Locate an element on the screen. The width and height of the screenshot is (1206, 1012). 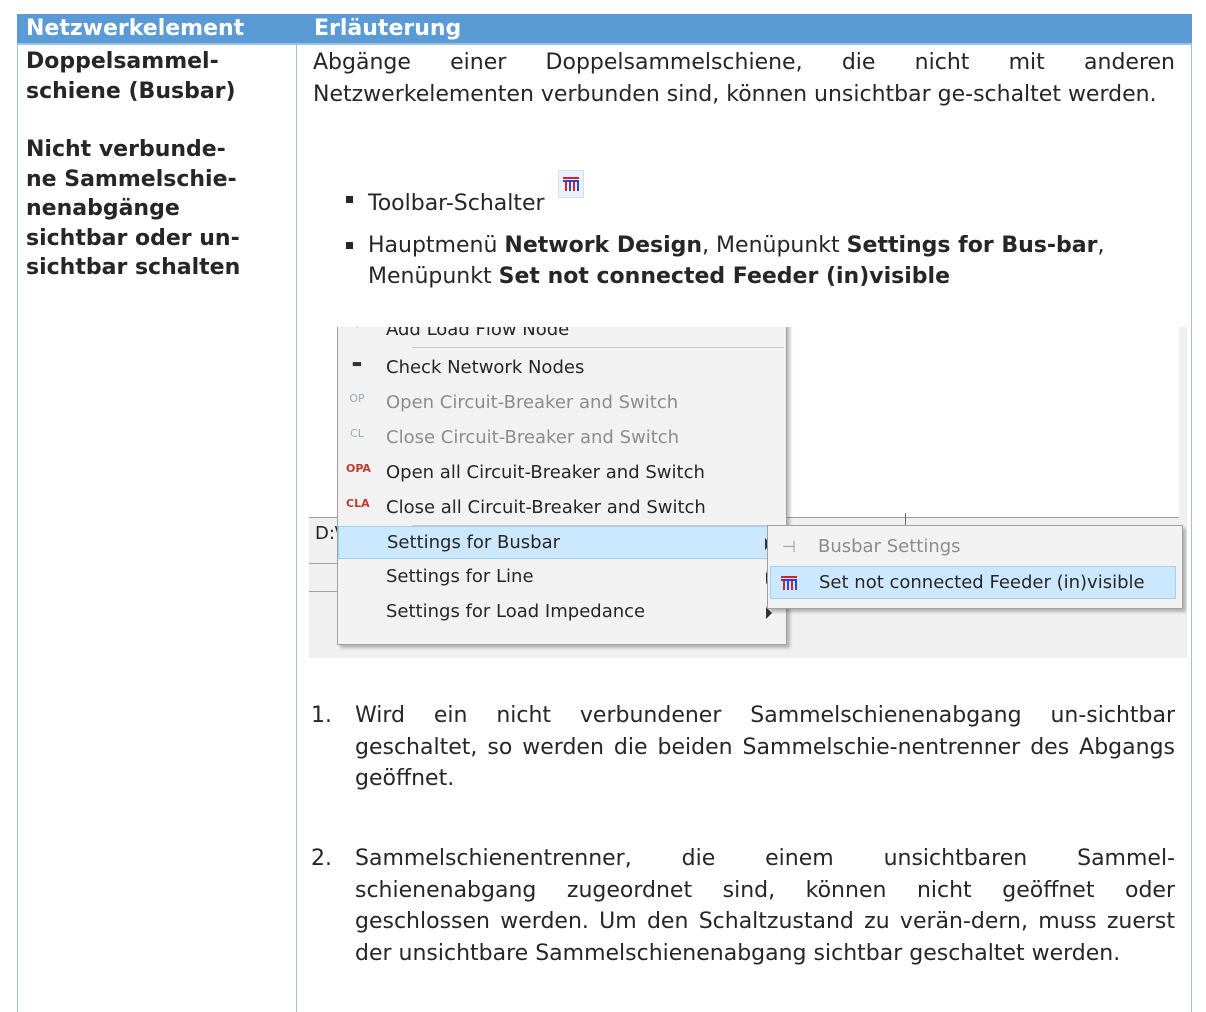
menu-item-label: Close all Circuit-Breaker and Switch is located at coordinates (546, 507).